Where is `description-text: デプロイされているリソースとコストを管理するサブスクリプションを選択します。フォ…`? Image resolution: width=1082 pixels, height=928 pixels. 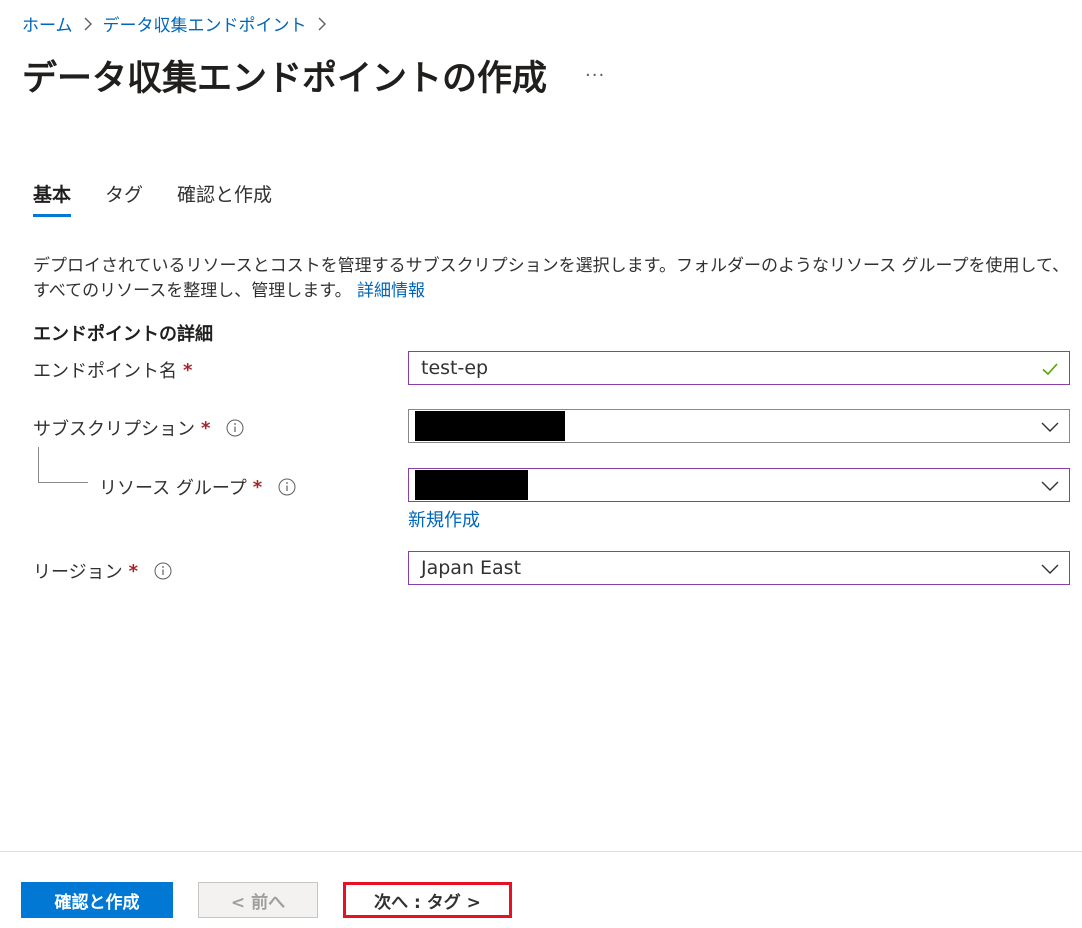
description-text: デプロイされているリソースとコストを管理するサブスクリプションを選択します。フォ… is located at coordinates (551, 278).